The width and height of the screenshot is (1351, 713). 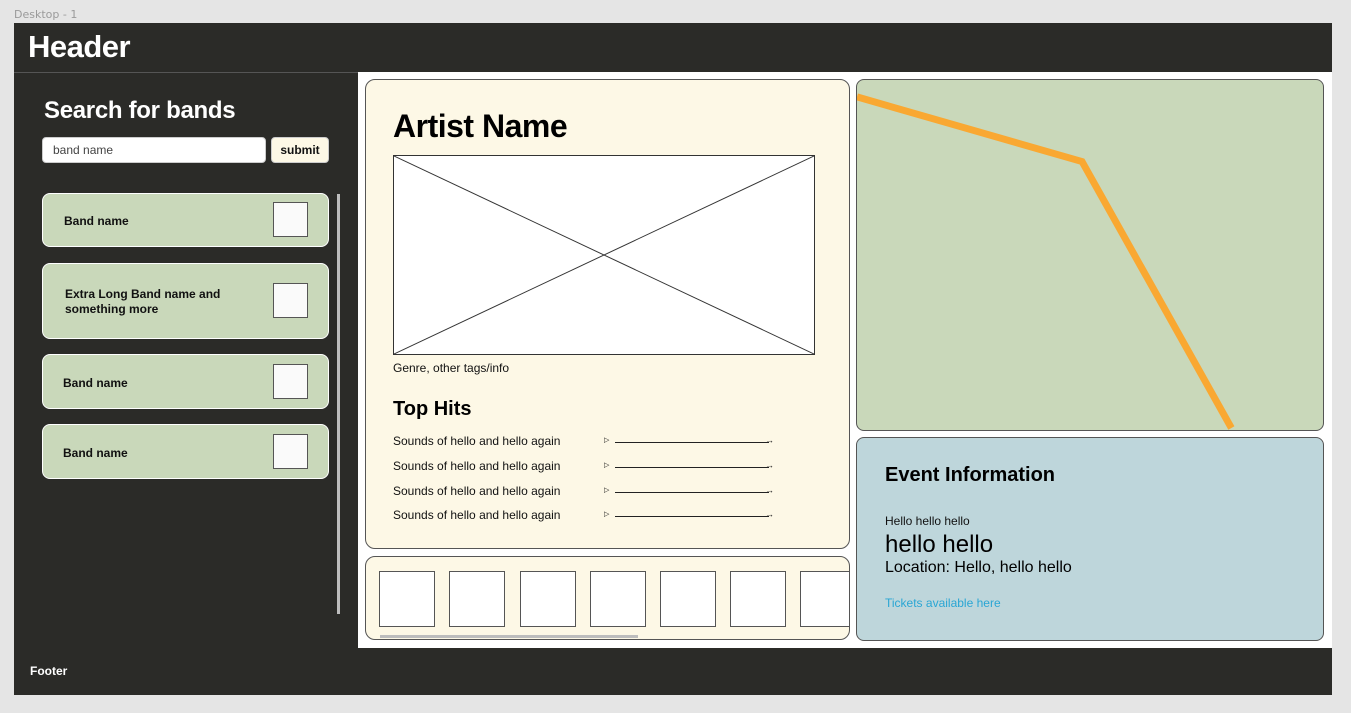 I want to click on tickets-link: Tickets available here, so click(x=943, y=603).